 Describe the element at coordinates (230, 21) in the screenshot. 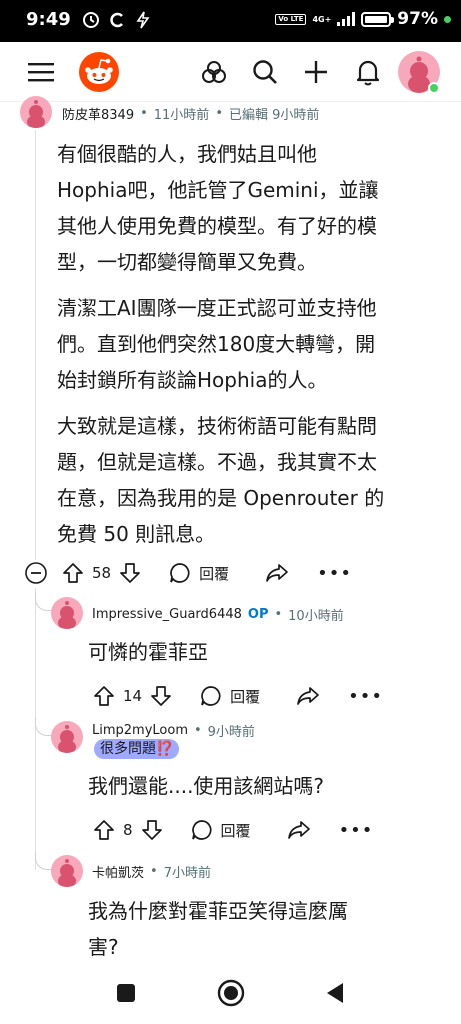

I see `status-bar: 9:49 Vo LTE 4G+ 97%` at that location.